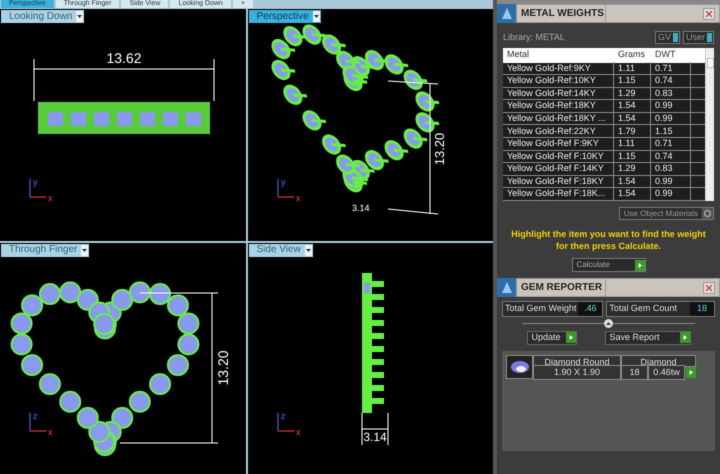 The width and height of the screenshot is (720, 474). What do you see at coordinates (608, 323) in the screenshot?
I see `collapse-icon` at bounding box center [608, 323].